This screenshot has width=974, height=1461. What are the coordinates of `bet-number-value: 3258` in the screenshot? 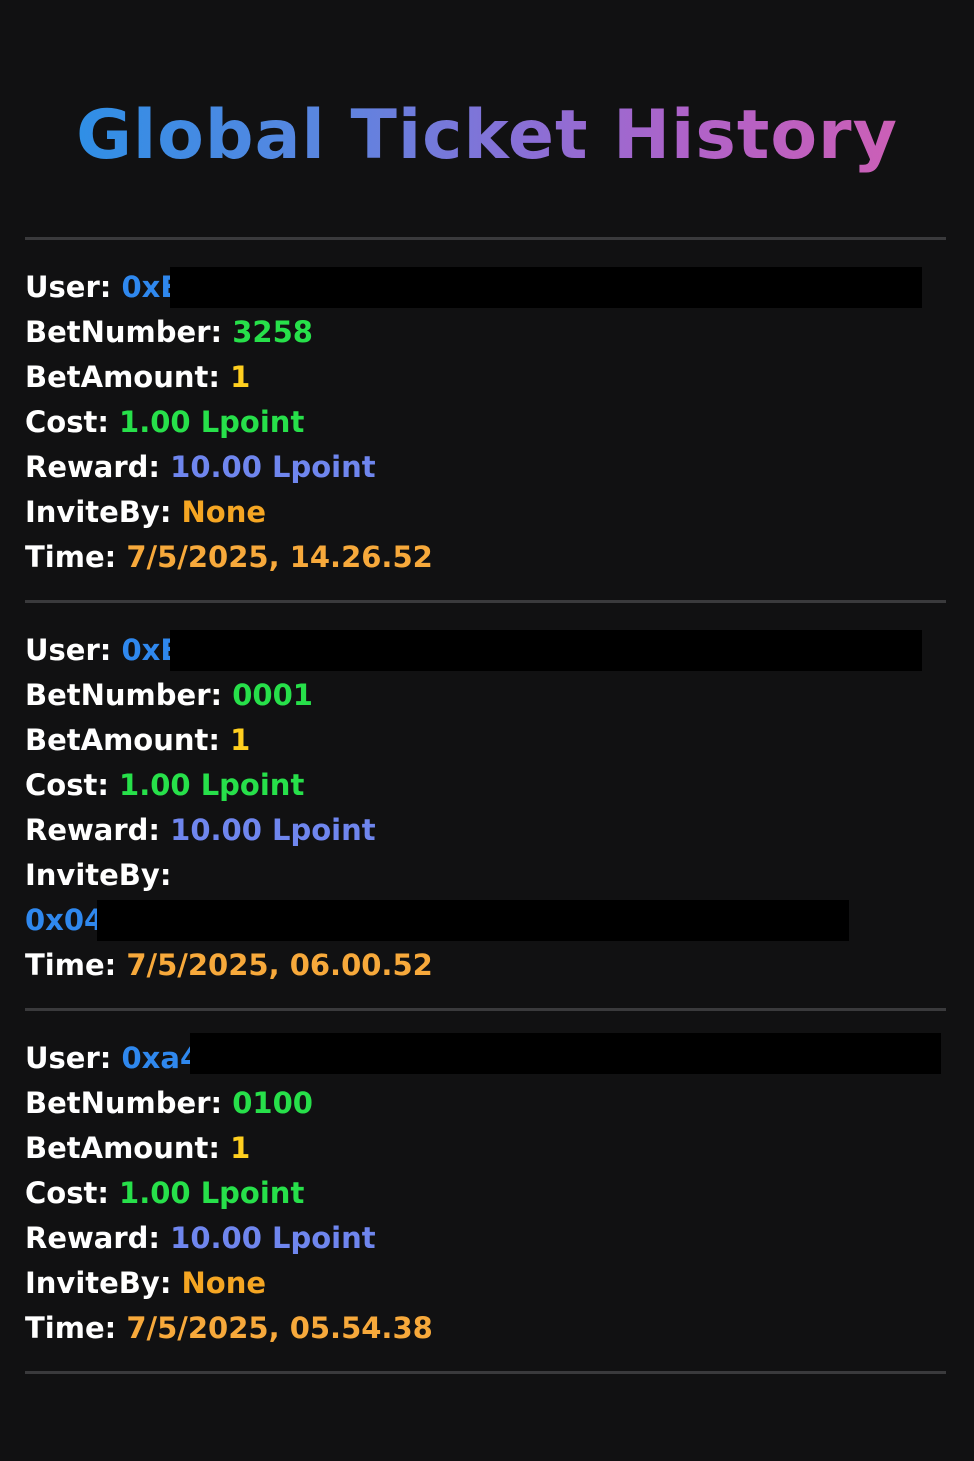 It's located at (272, 332).